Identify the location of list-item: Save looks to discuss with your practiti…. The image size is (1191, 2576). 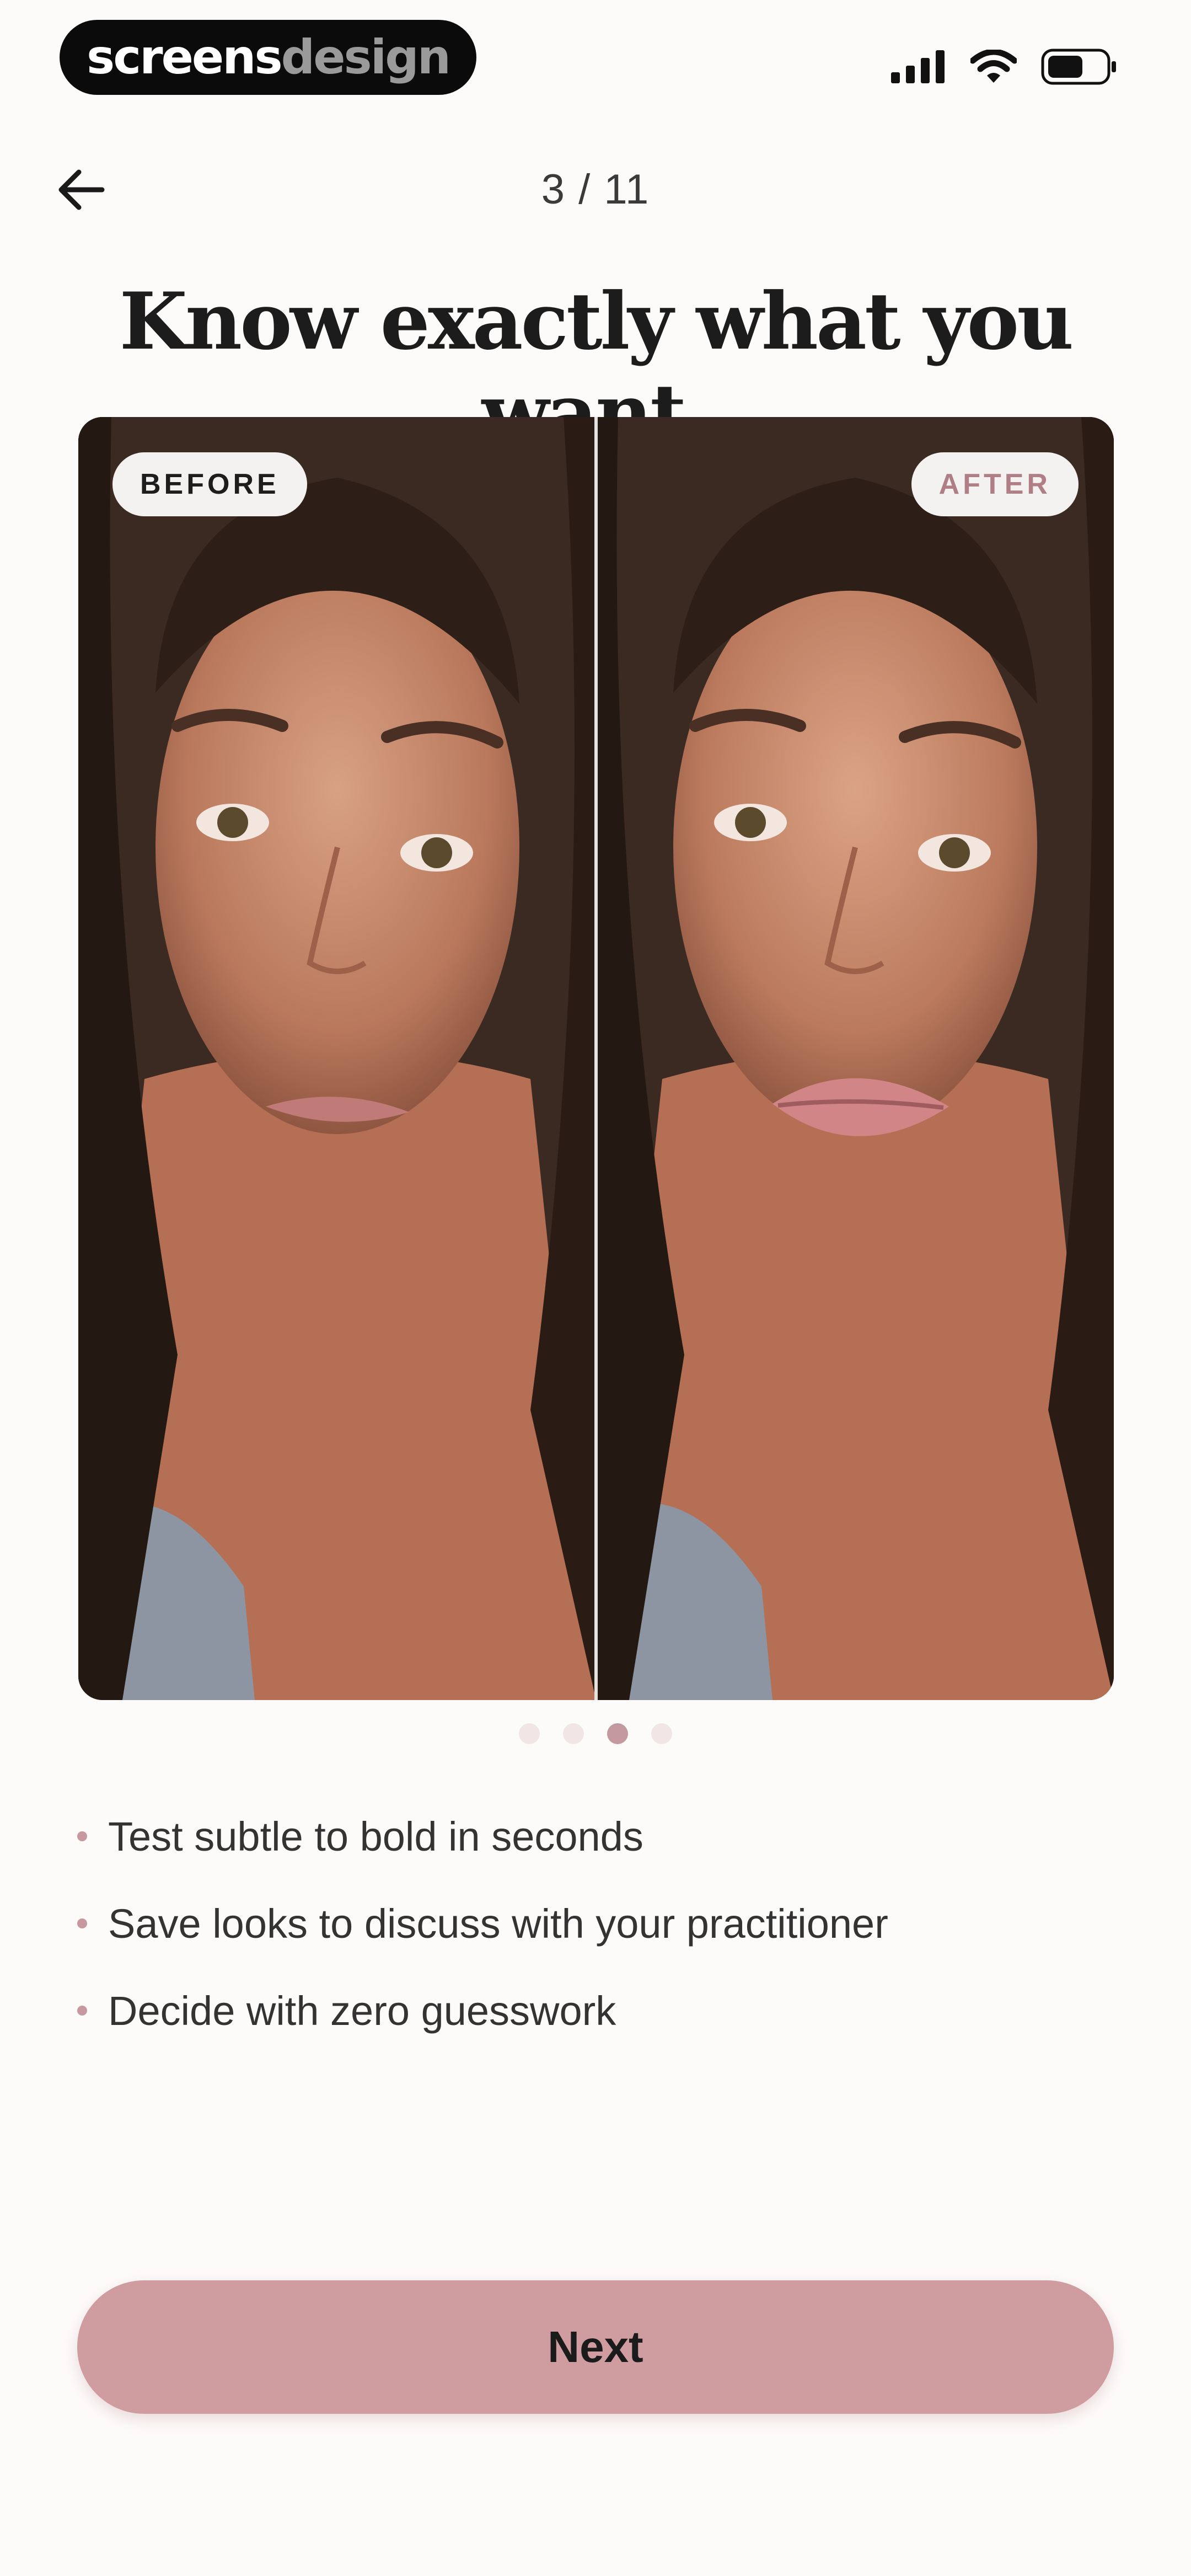
(482, 1923).